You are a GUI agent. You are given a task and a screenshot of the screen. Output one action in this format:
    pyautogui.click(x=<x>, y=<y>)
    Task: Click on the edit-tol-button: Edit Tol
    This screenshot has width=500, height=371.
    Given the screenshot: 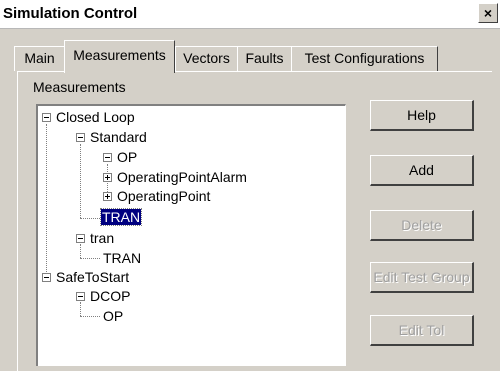 What is the action you would take?
    pyautogui.click(x=422, y=330)
    